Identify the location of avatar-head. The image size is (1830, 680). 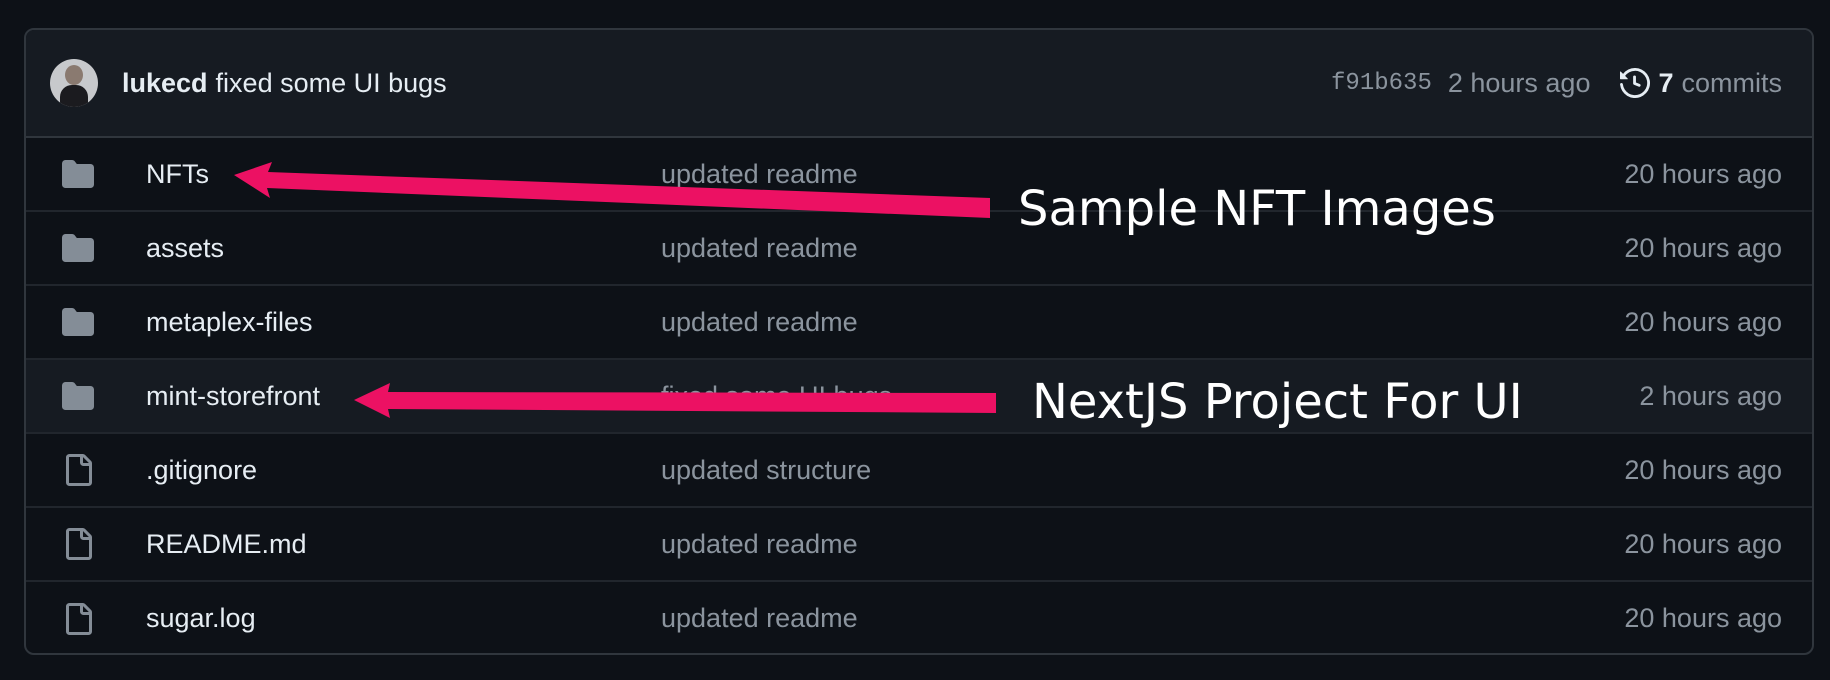
(74, 75).